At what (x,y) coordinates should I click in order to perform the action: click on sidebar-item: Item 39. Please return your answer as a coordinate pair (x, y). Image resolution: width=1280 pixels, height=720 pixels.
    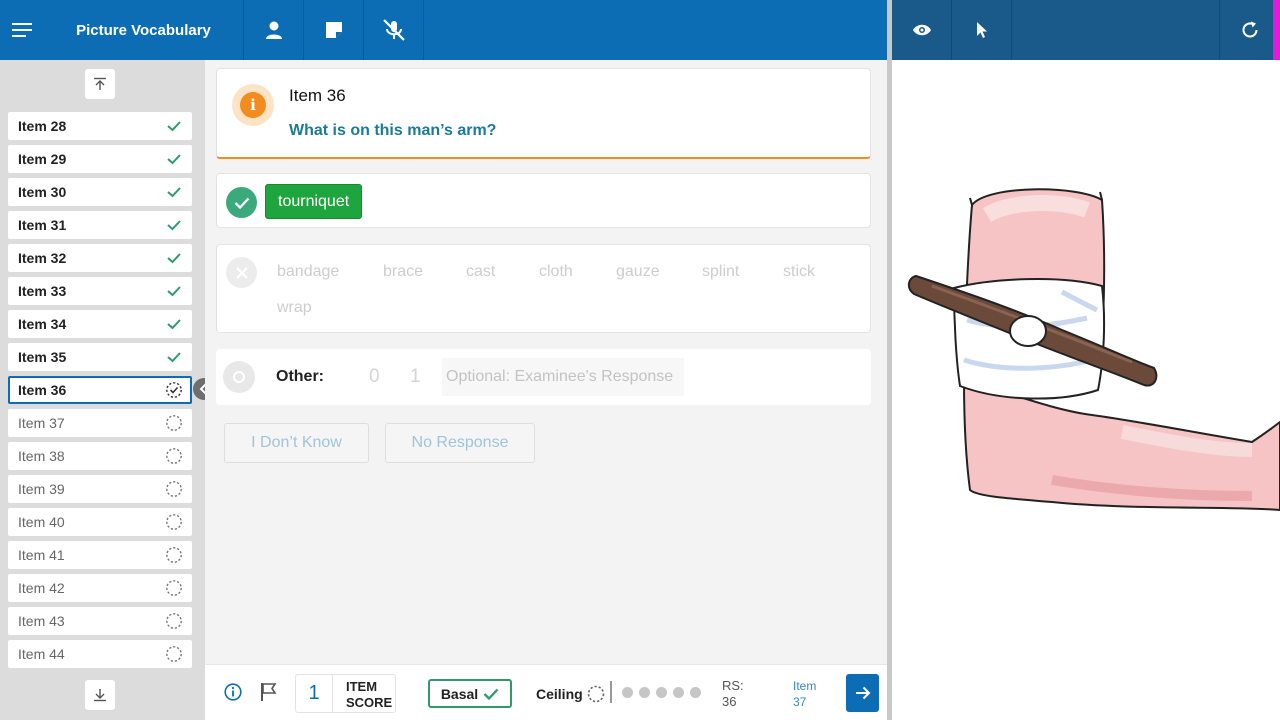
    Looking at the image, I should click on (100, 489).